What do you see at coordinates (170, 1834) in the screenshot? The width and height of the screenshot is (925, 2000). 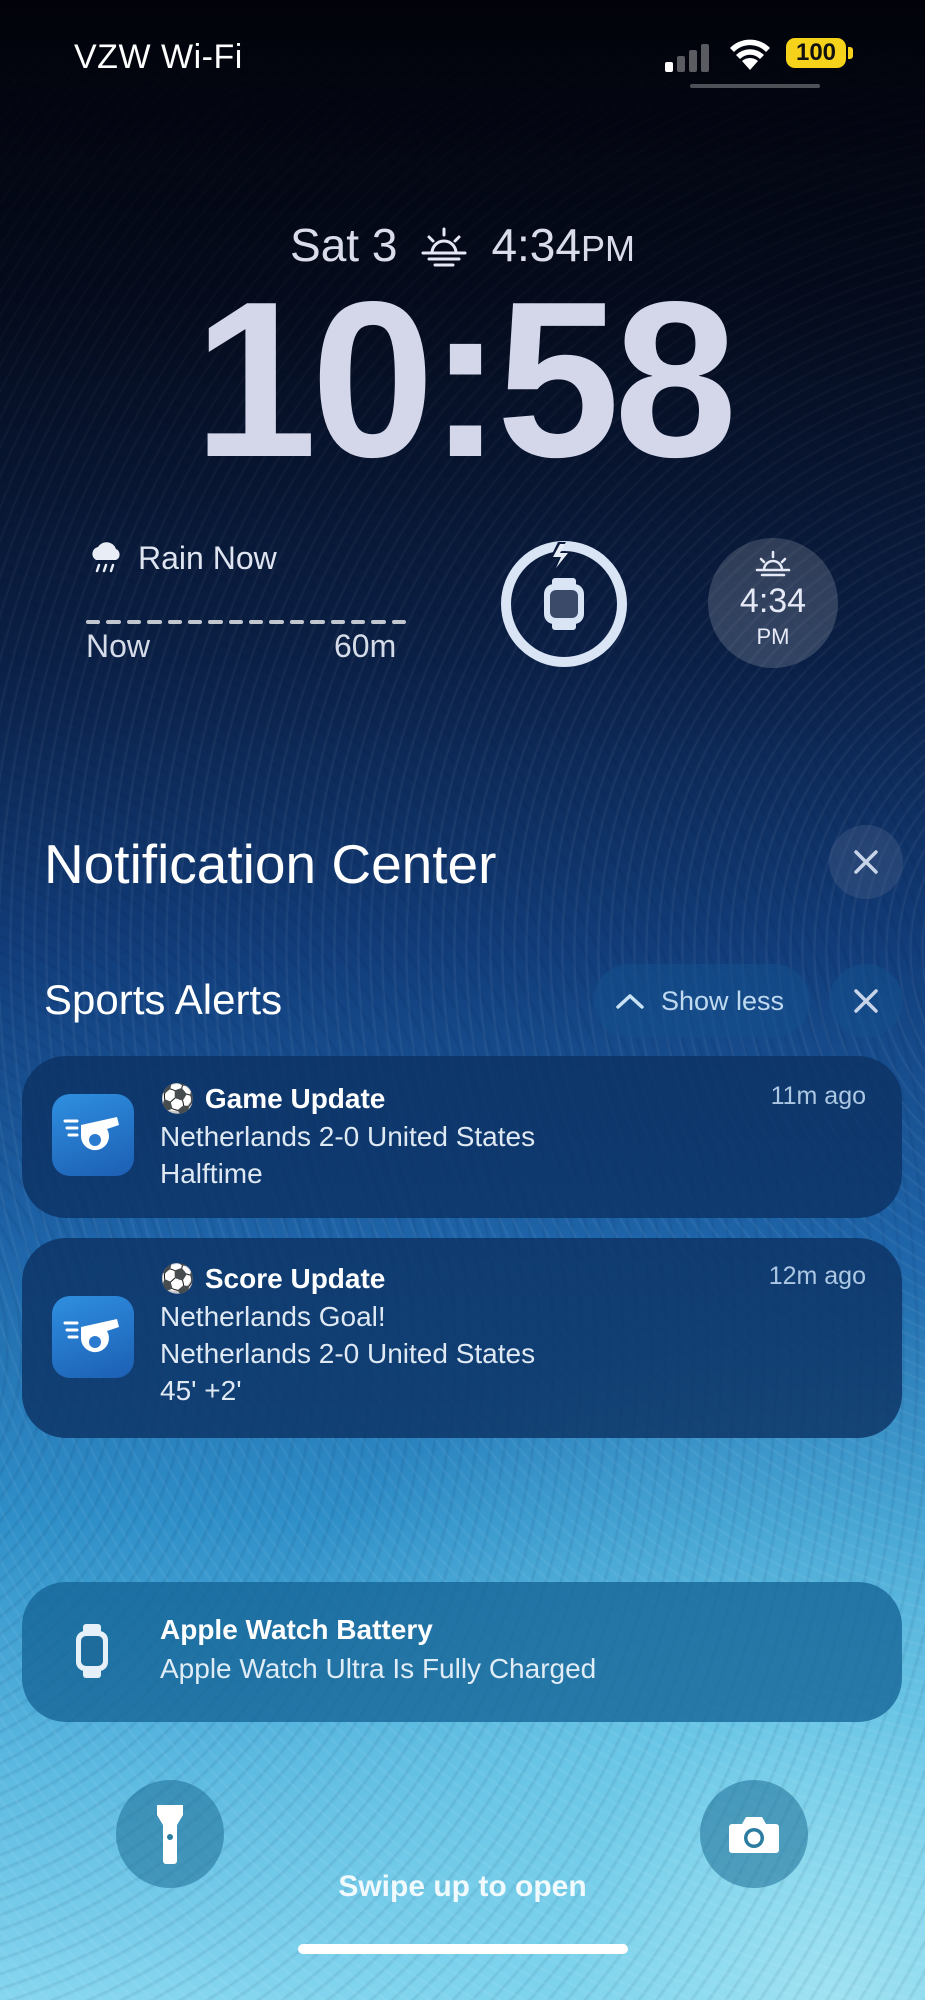 I see `flashlight-icon` at bounding box center [170, 1834].